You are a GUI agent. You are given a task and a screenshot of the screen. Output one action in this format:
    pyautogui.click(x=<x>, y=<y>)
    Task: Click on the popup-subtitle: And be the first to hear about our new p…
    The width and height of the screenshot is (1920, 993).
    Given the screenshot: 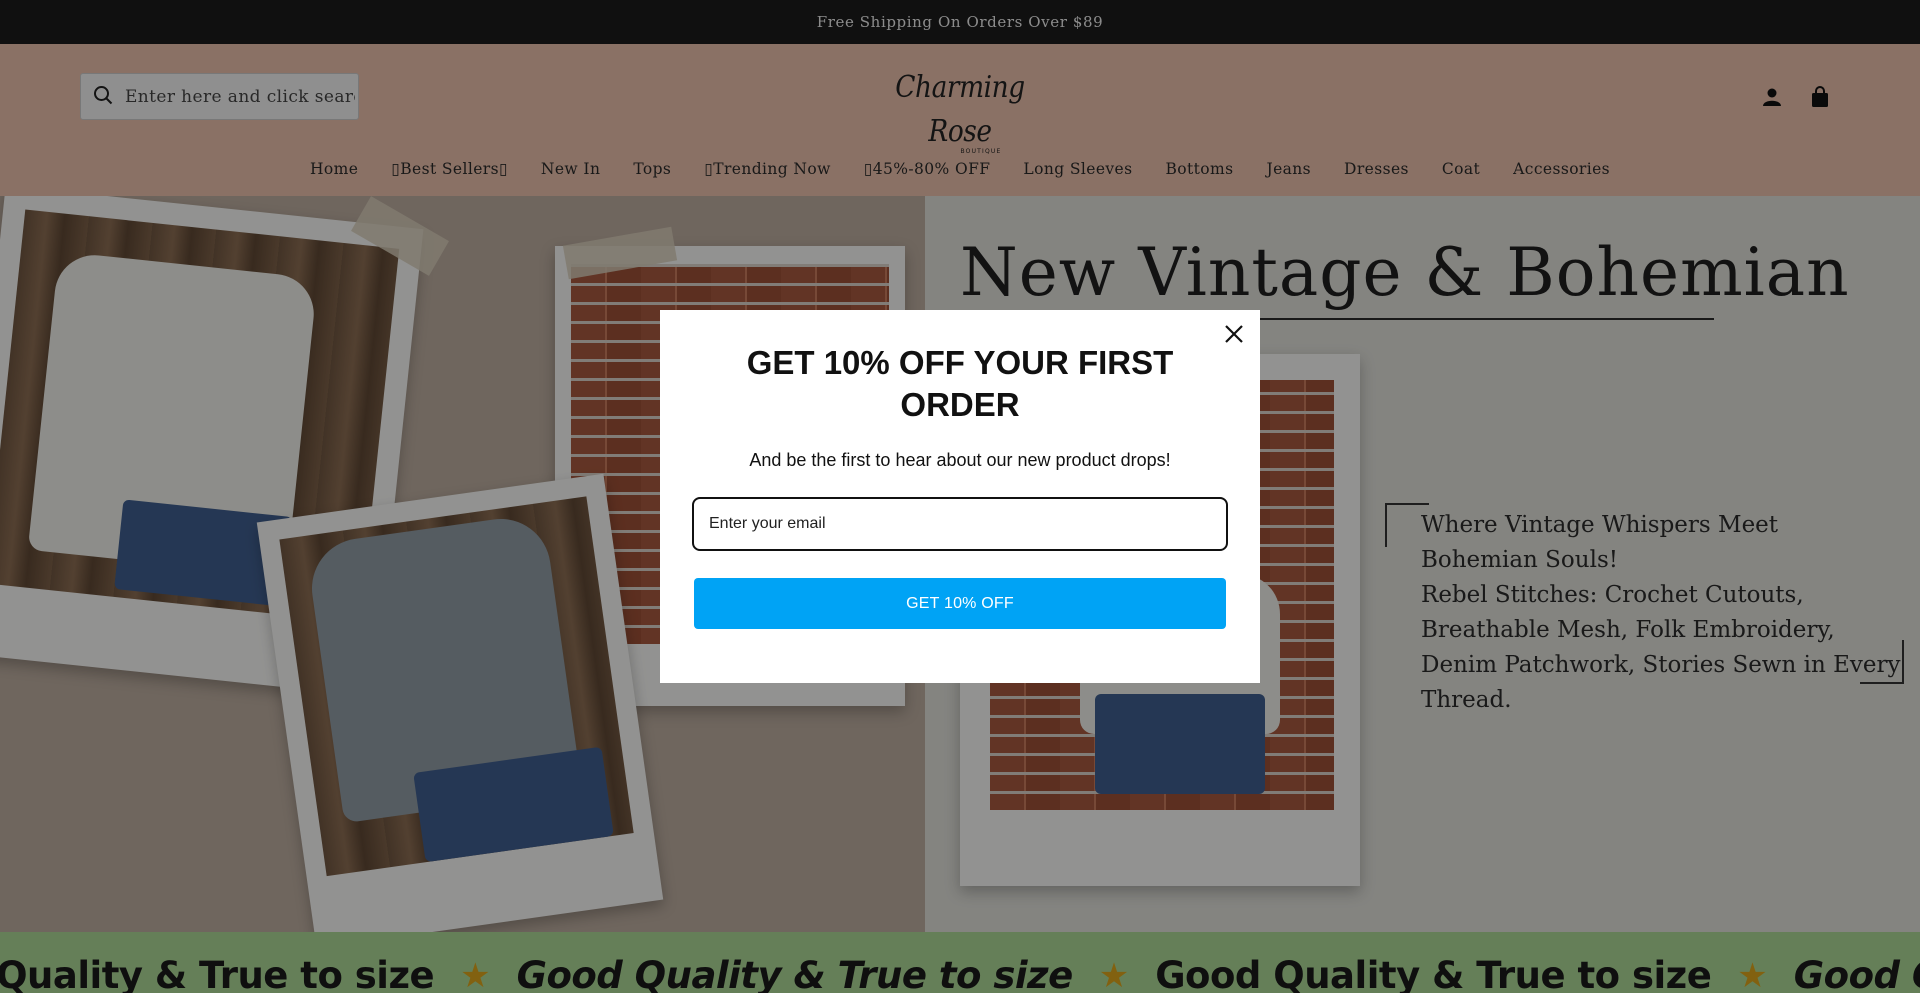 What is the action you would take?
    pyautogui.click(x=960, y=460)
    